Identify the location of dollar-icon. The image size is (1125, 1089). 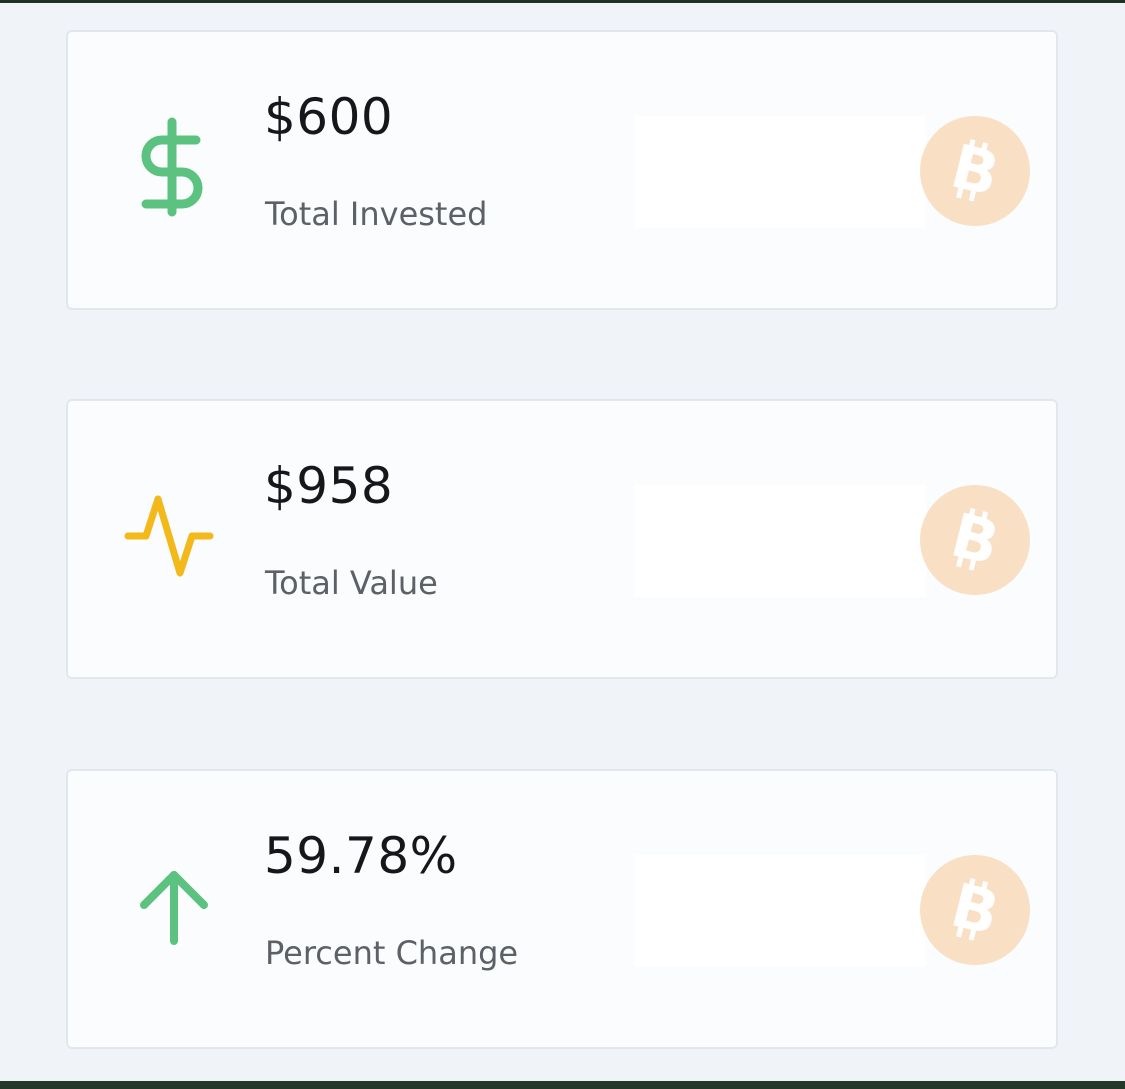
(174, 167).